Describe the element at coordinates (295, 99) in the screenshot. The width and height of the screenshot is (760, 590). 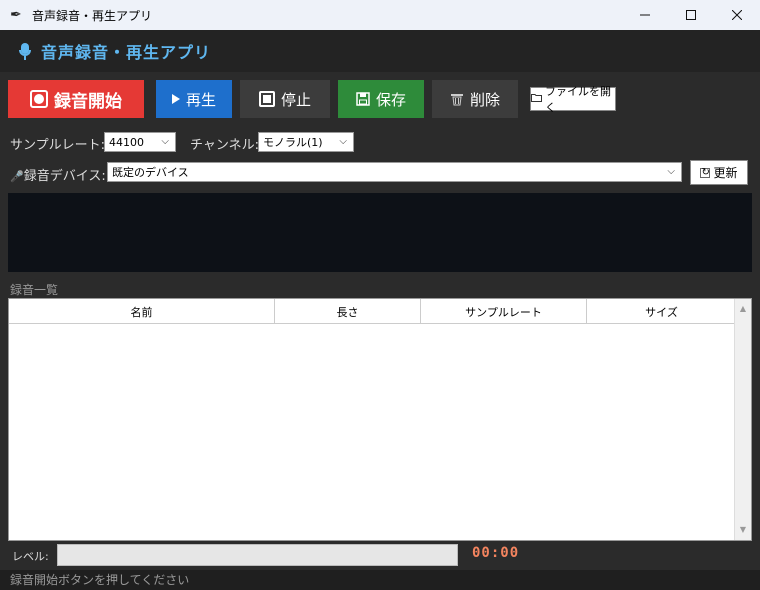
I see `stop-button-label: 停止` at that location.